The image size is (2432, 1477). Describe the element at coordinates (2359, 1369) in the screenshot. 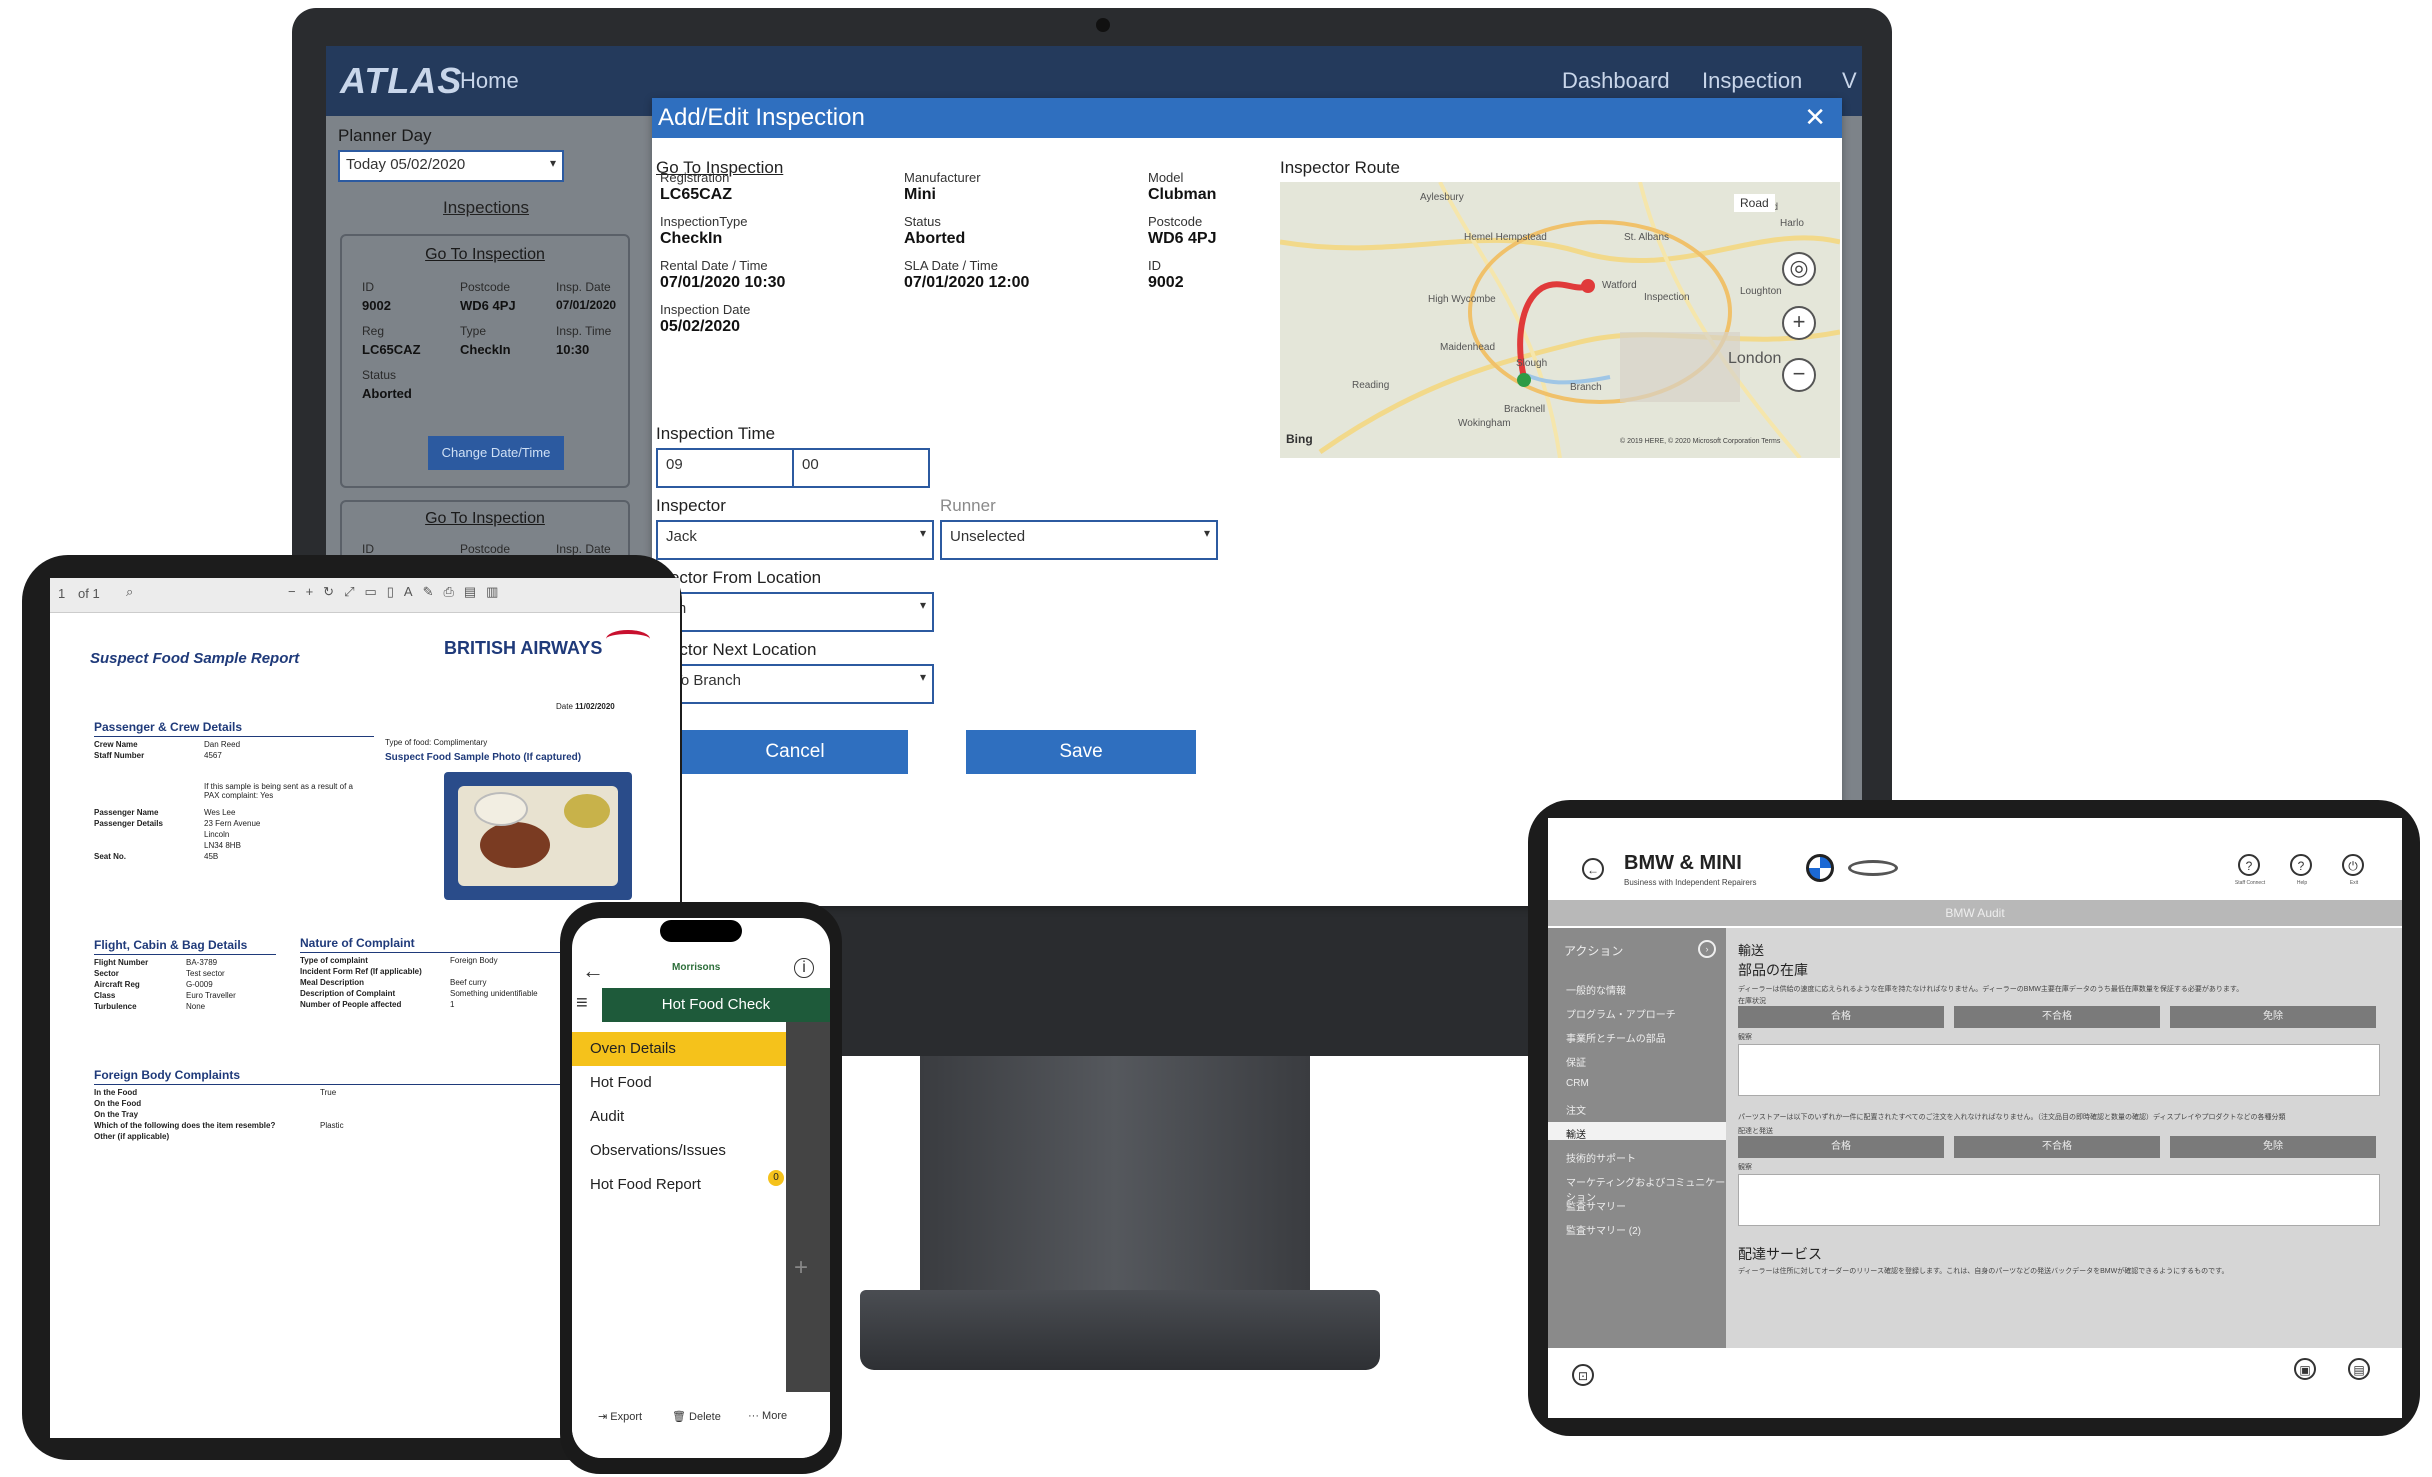

I see `delete-icon: ▤` at that location.